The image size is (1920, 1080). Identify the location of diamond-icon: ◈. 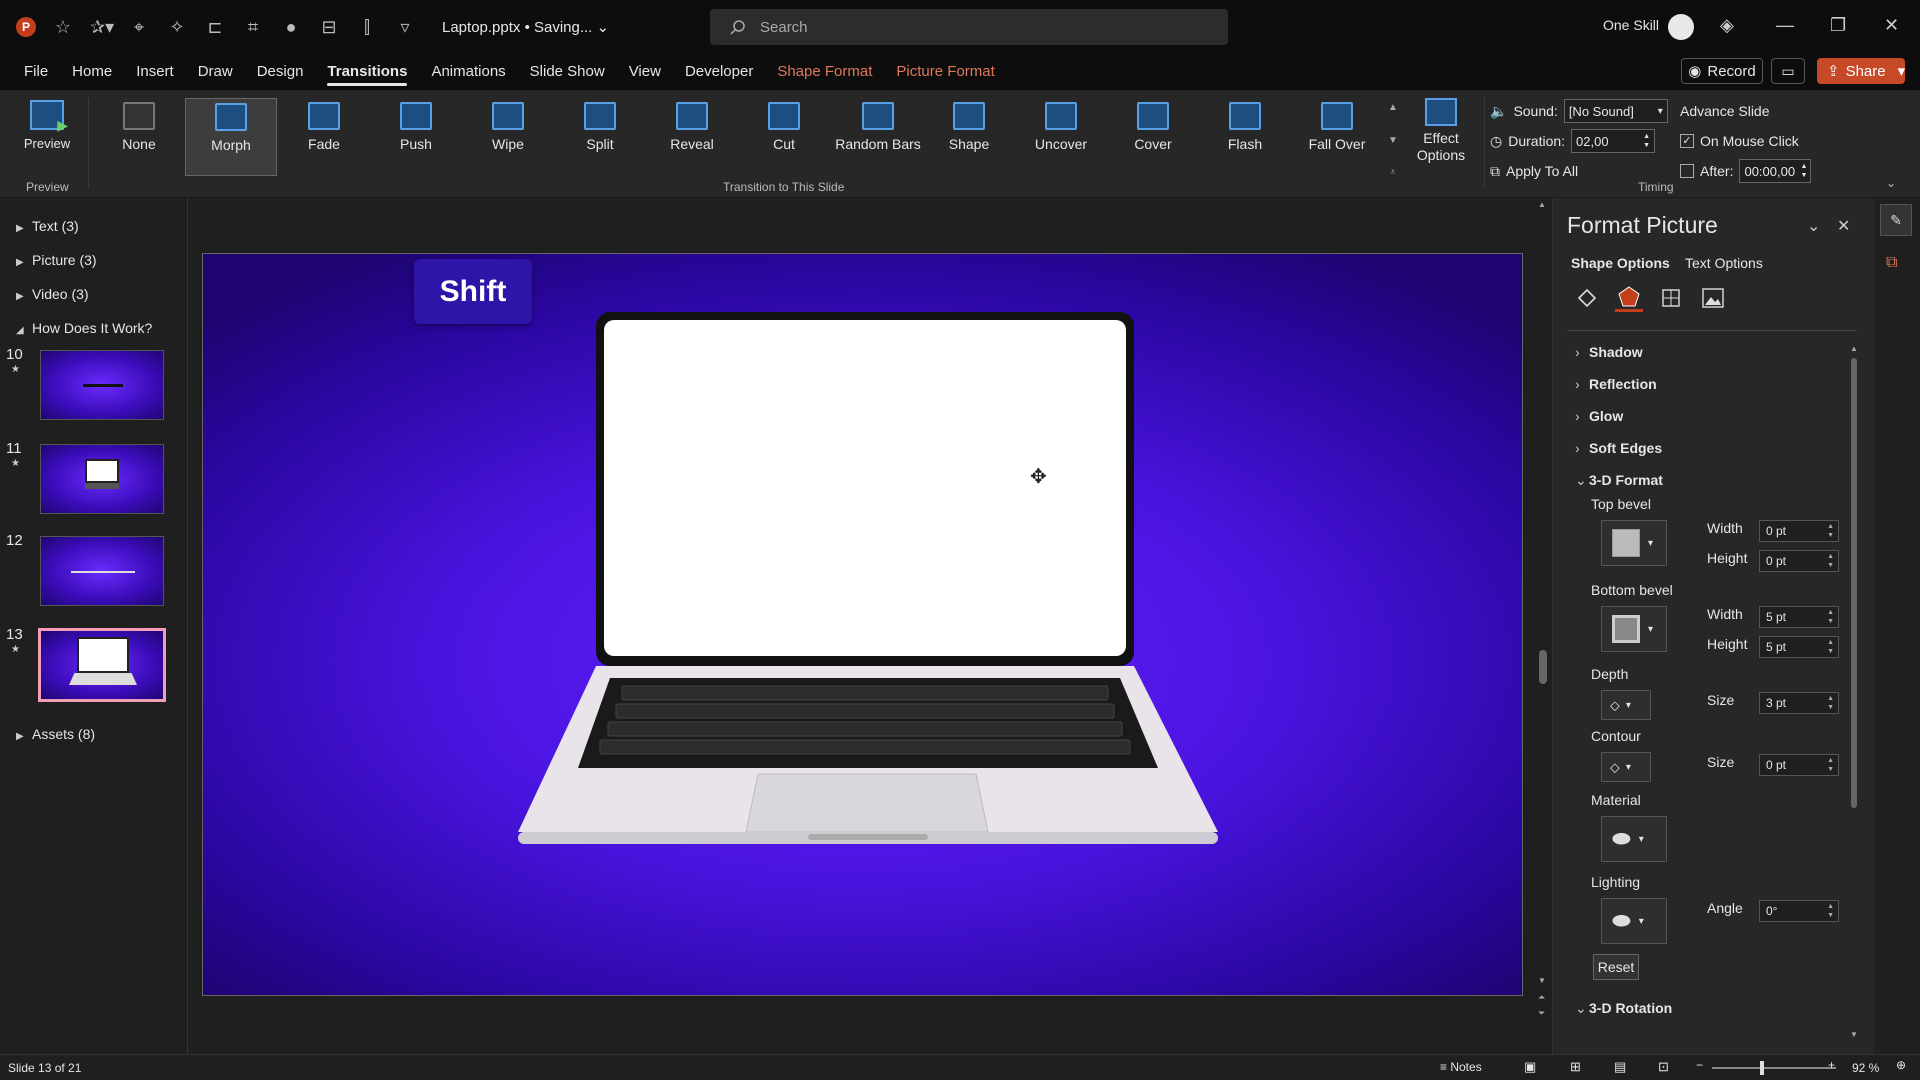
(1727, 25).